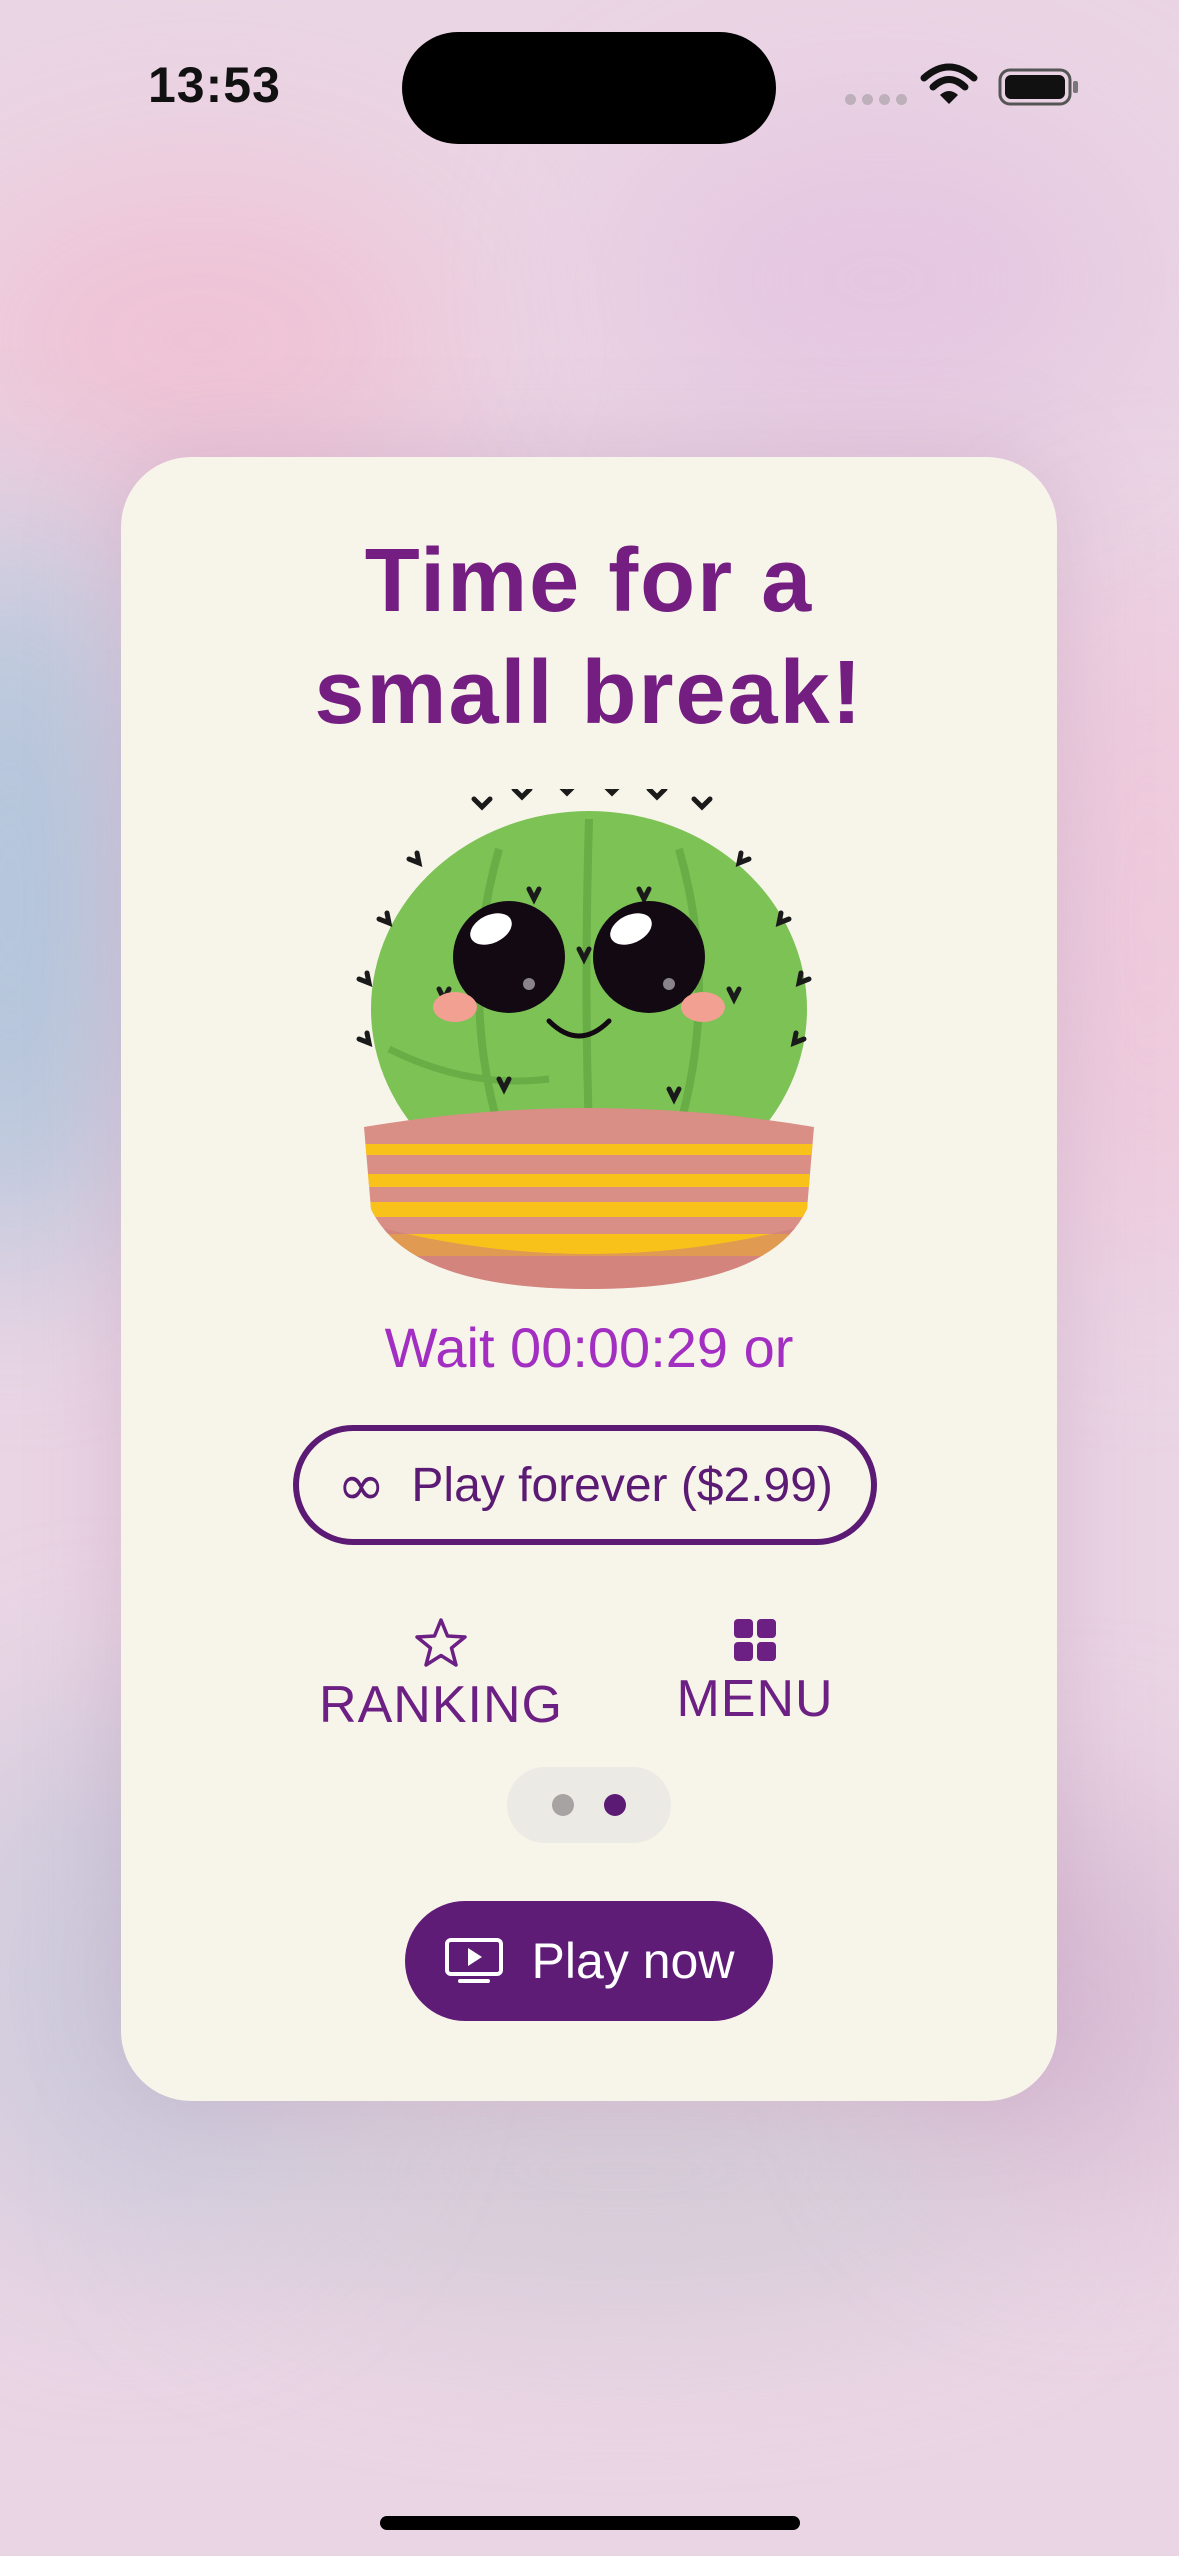 The height and width of the screenshot is (2556, 1179). Describe the element at coordinates (755, 1699) in the screenshot. I see `menu-label: MENU` at that location.